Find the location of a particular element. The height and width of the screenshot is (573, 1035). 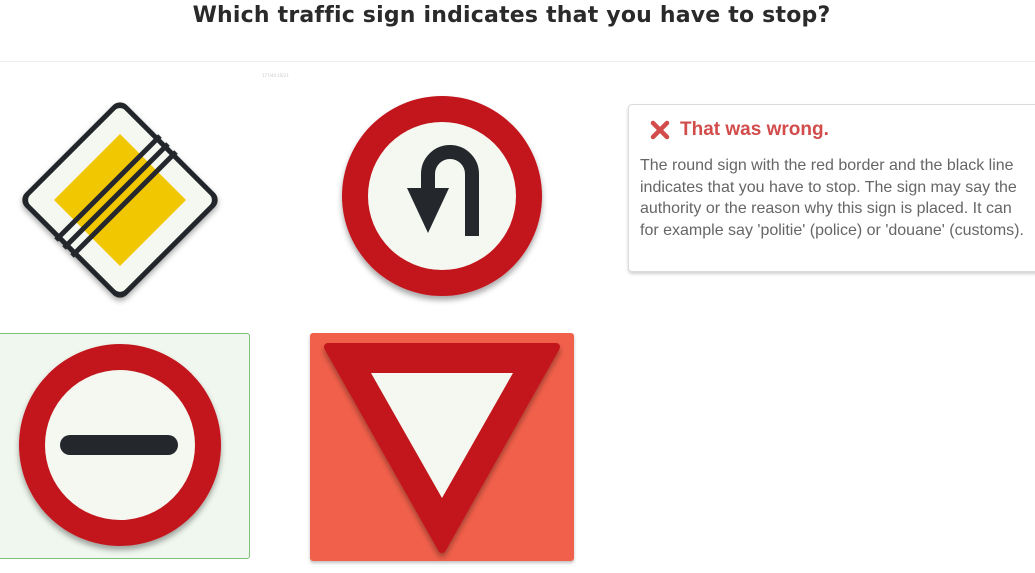

stop-at-line-icon is located at coordinates (120, 445).